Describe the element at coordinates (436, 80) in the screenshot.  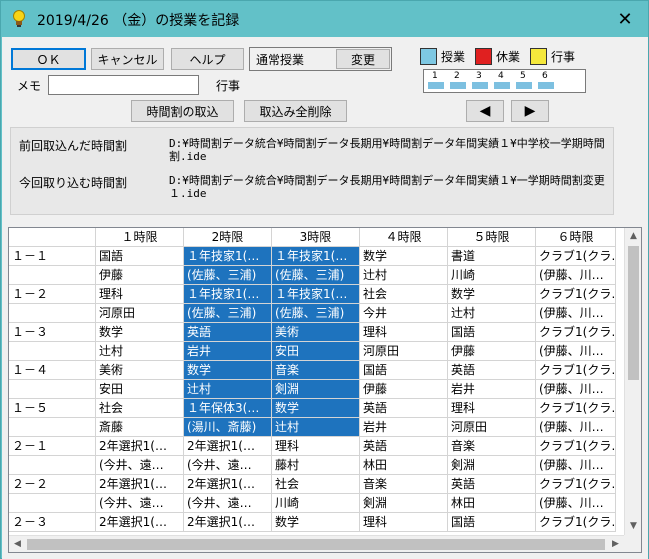
I see `period-cell: 1` at that location.